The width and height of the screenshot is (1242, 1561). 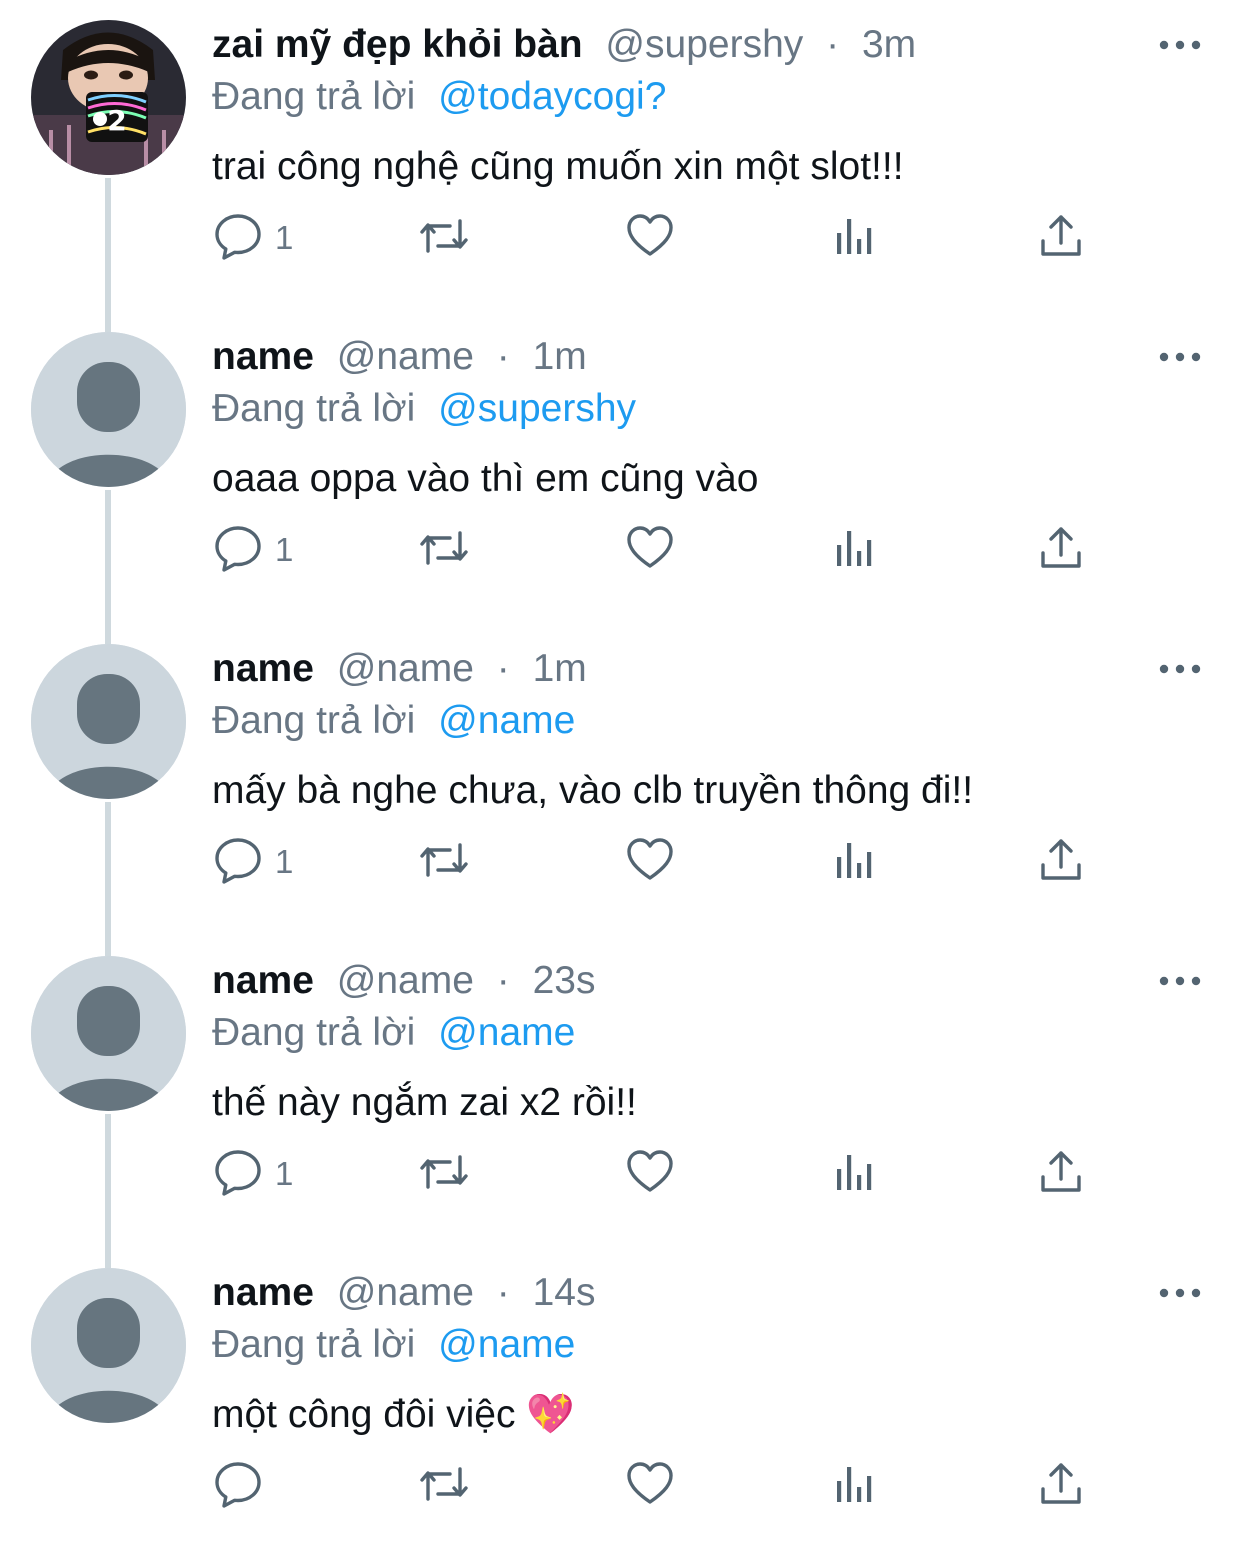 I want to click on tweet-text: một công đôi việc 💖, so click(x=393, y=1414).